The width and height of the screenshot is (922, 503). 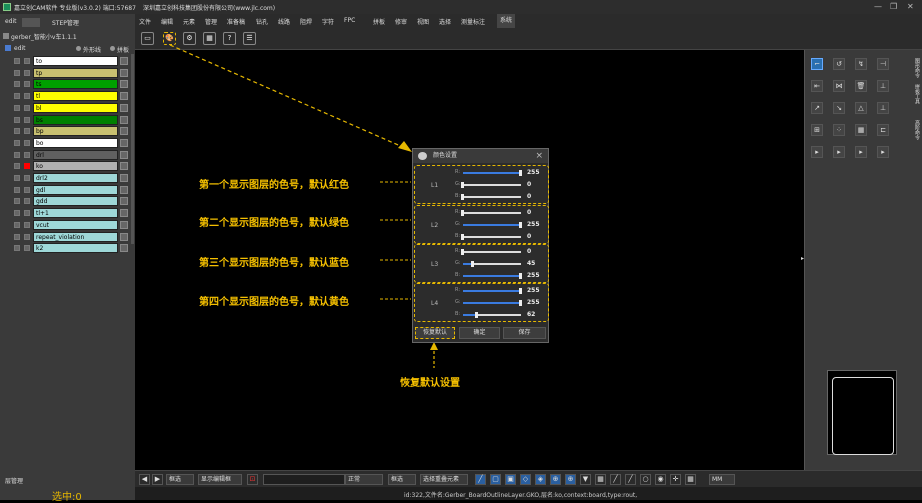 What do you see at coordinates (916, 130) in the screenshot?
I see `side-label-advanced: 高阶命令` at bounding box center [916, 130].